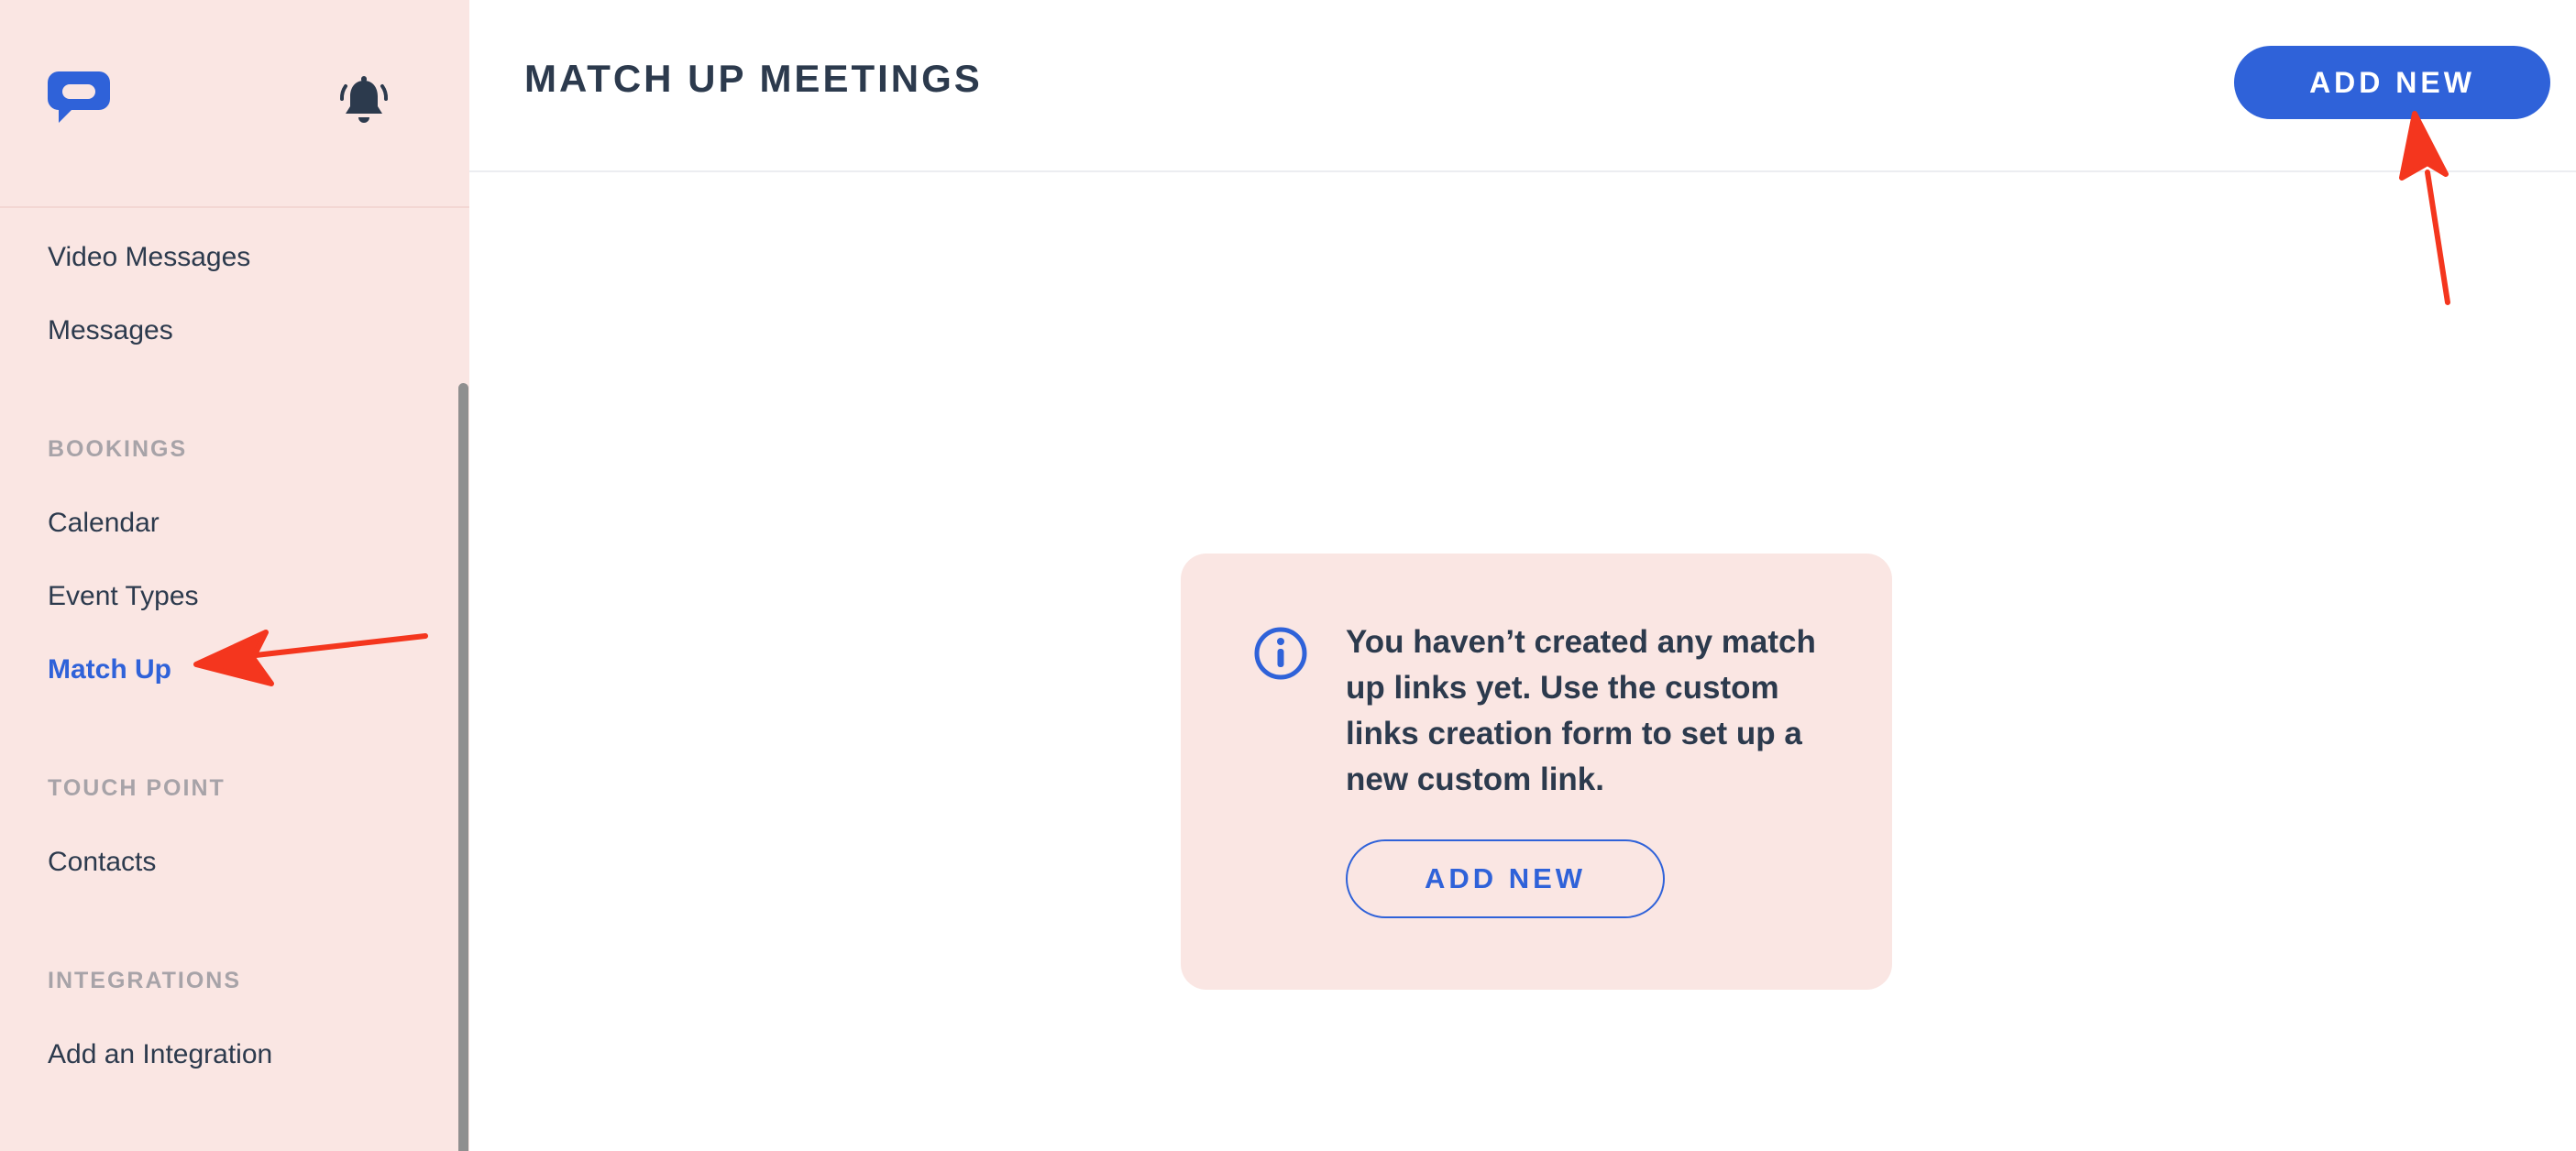  What do you see at coordinates (463, 767) in the screenshot?
I see `sidebar-scrollbar` at bounding box center [463, 767].